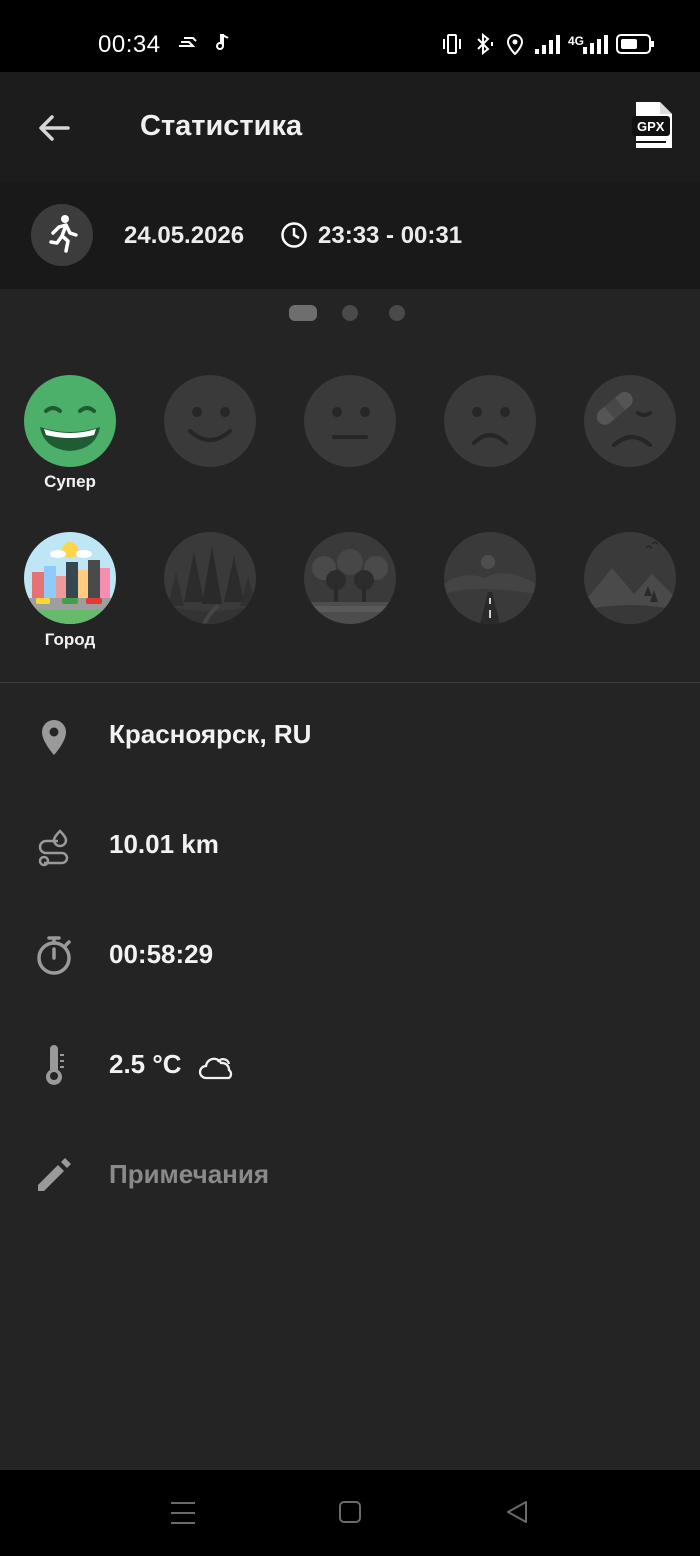  Describe the element at coordinates (54, 128) in the screenshot. I see `back-arrow-icon` at that location.